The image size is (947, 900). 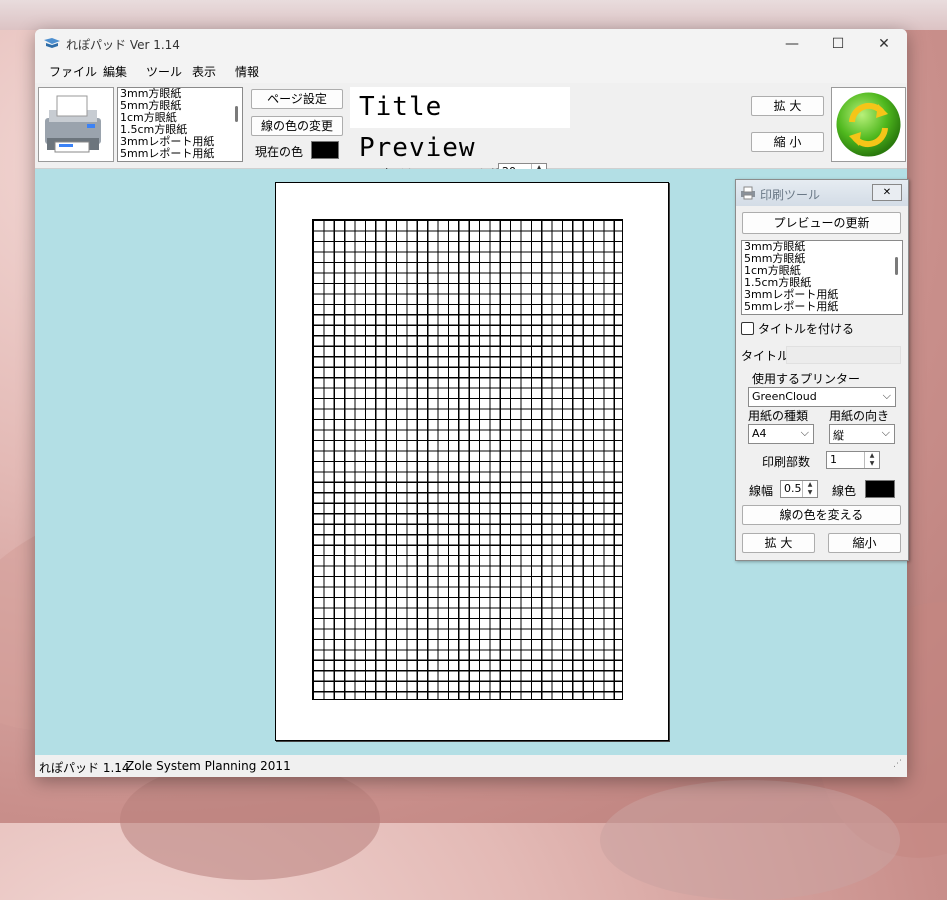 What do you see at coordinates (838, 435) in the screenshot?
I see `orientation-value: 縦` at bounding box center [838, 435].